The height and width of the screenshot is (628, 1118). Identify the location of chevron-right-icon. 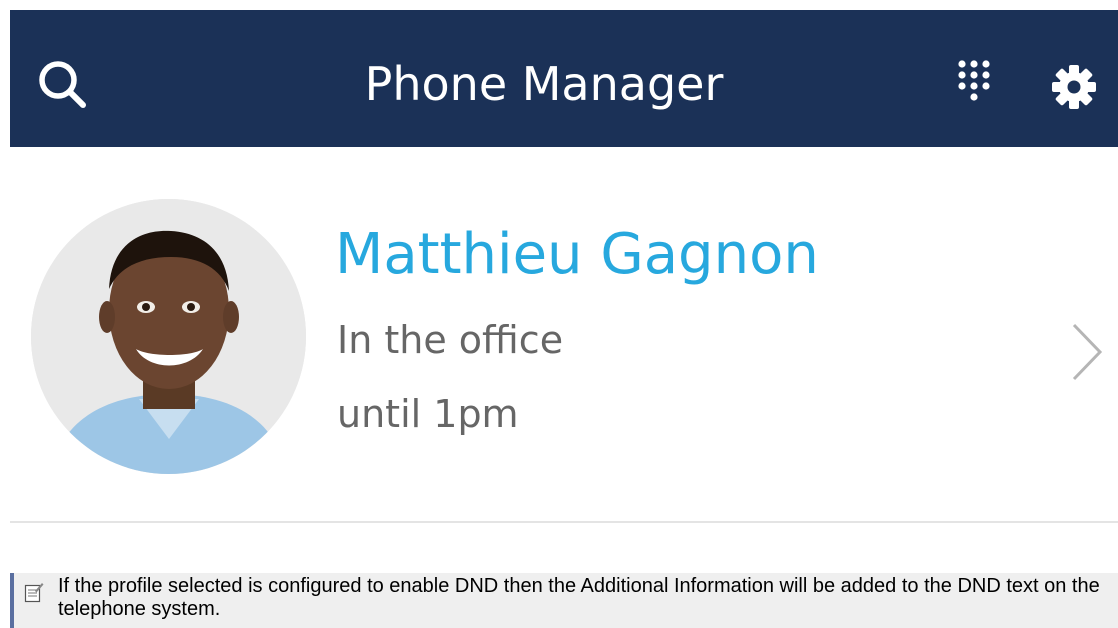
(1087, 352).